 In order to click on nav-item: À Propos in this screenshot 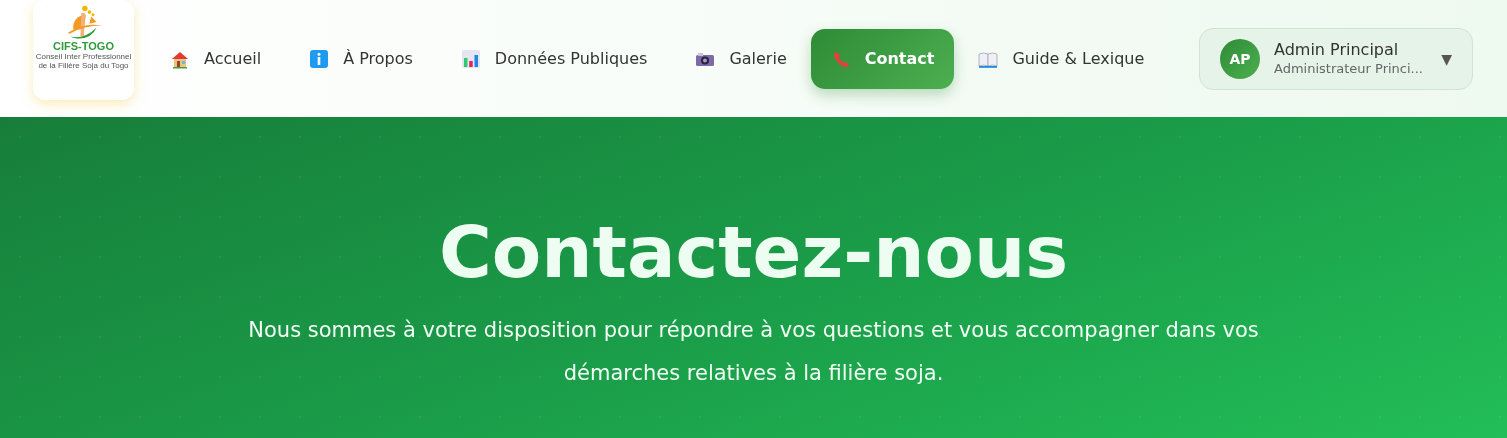, I will do `click(361, 58)`.